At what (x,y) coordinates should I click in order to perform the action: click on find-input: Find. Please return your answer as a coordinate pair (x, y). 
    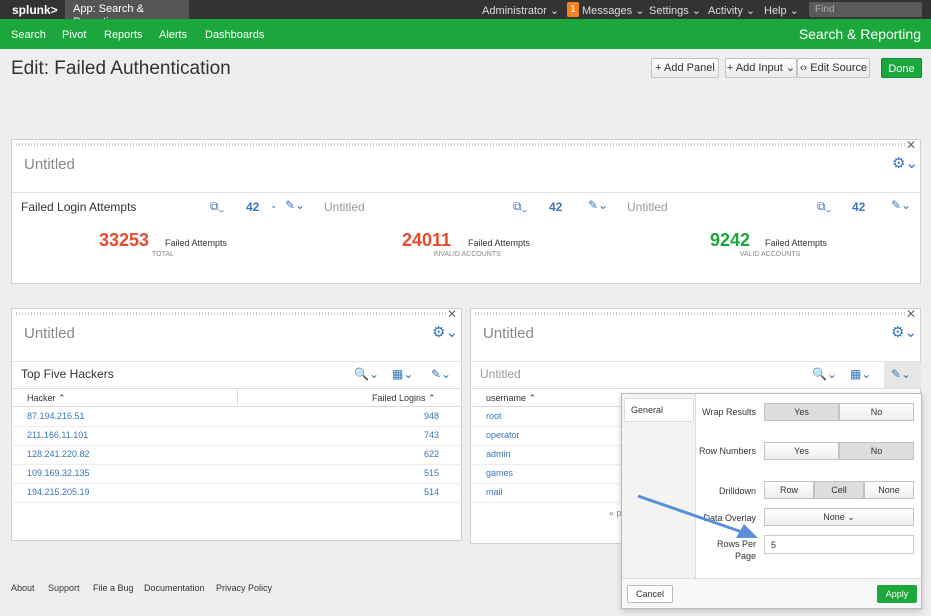
    Looking at the image, I should click on (865, 9).